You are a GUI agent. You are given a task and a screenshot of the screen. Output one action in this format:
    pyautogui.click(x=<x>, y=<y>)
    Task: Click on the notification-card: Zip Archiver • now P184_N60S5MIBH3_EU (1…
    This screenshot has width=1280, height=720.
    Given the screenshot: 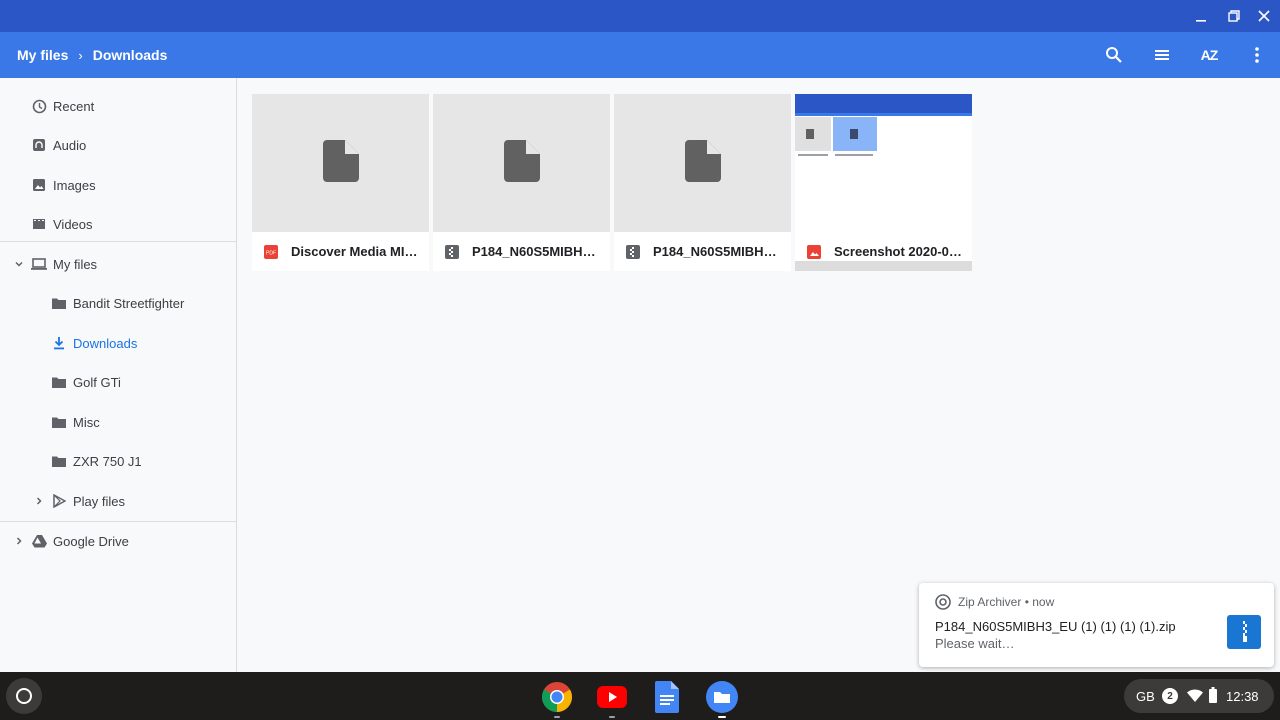 What is the action you would take?
    pyautogui.click(x=1096, y=625)
    